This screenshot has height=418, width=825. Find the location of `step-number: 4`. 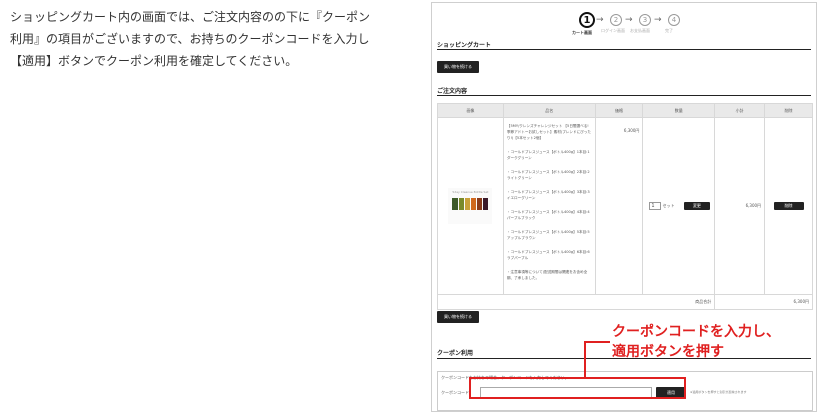

step-number: 4 is located at coordinates (674, 20).